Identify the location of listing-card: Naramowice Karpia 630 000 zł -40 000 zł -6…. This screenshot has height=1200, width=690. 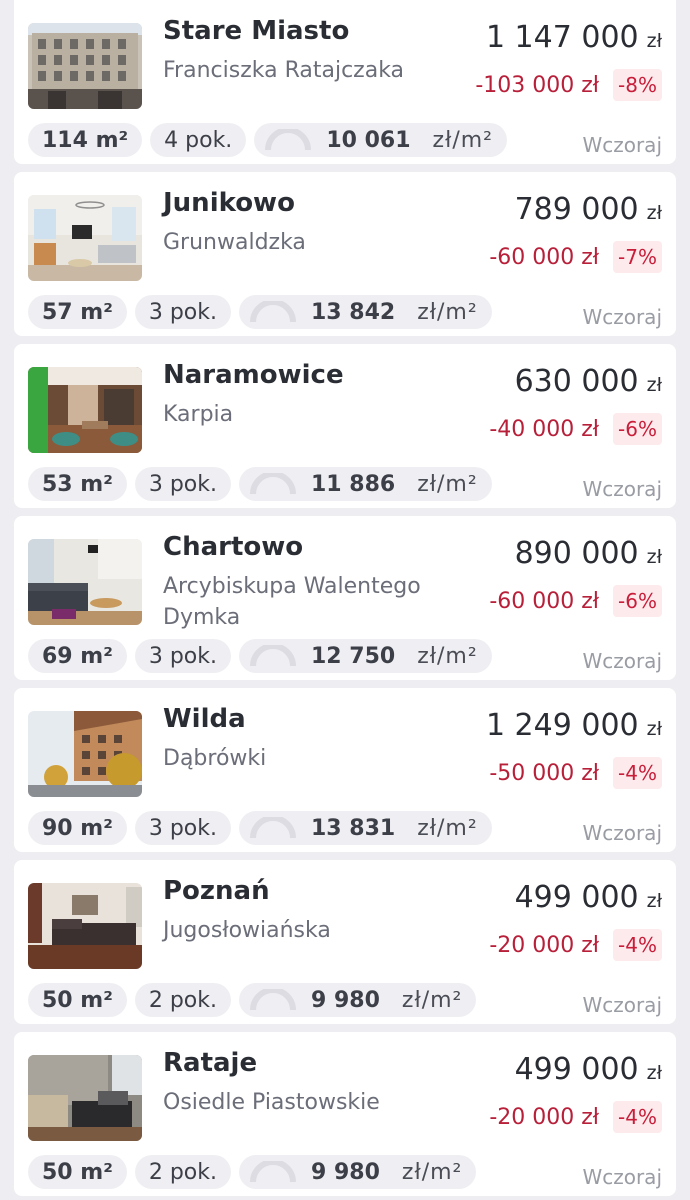
(345, 426).